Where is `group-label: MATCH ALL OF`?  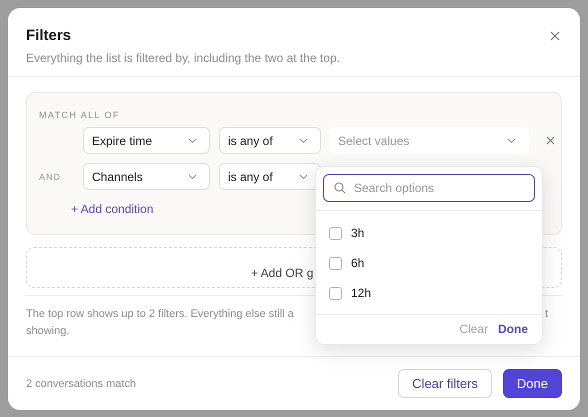
group-label: MATCH ALL OF is located at coordinates (79, 115).